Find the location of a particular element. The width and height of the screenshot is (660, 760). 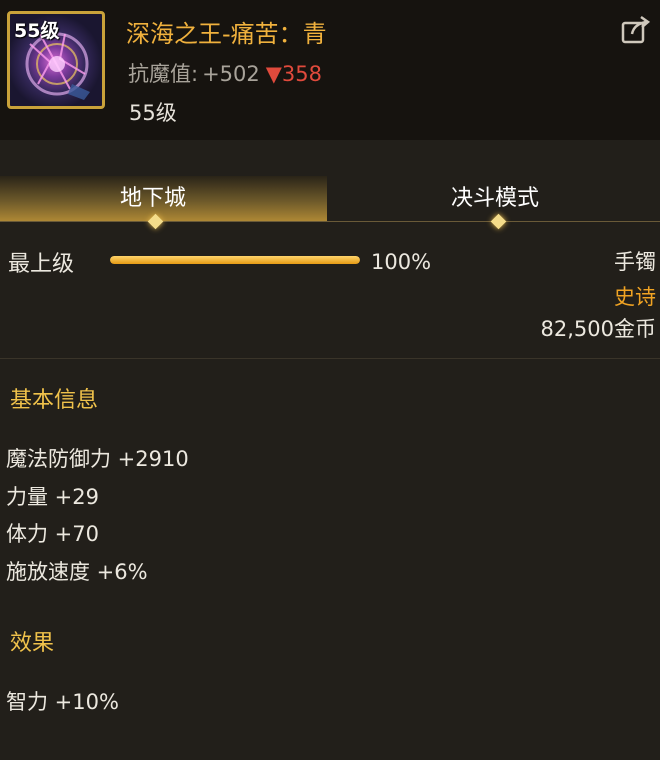

icon-level-badge: 55级 is located at coordinates (37, 31).